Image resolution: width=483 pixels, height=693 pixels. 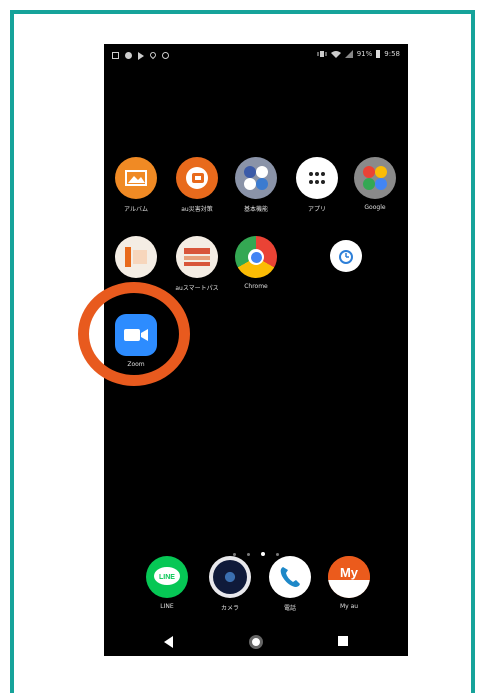 I want to click on status-indicators: 91% 9:58, so click(x=358, y=54).